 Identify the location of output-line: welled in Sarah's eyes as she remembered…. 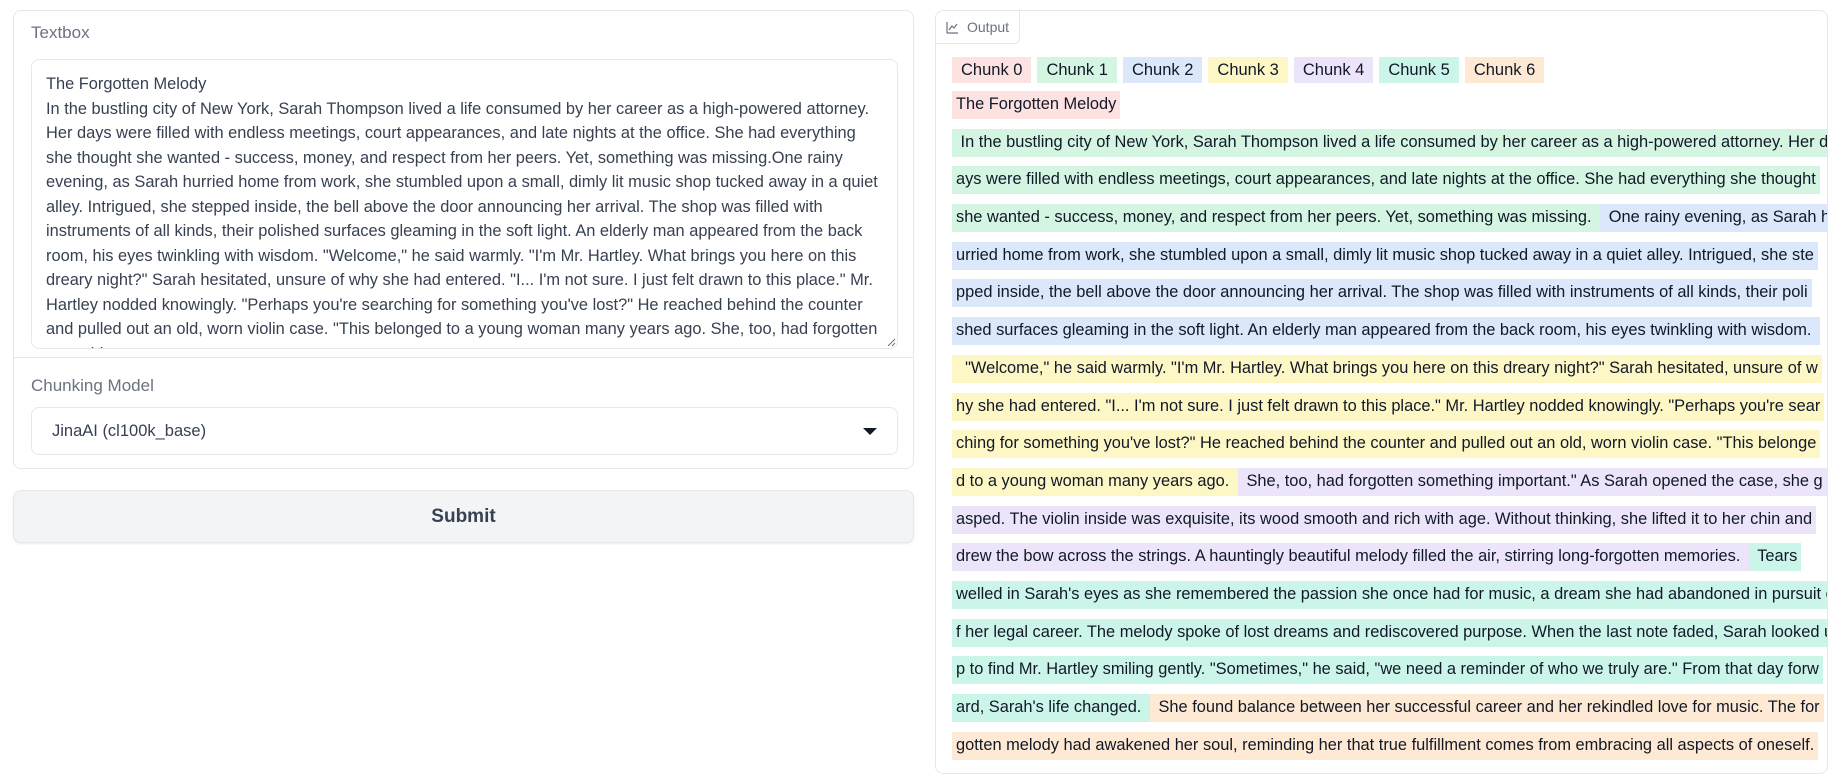
(1389, 599).